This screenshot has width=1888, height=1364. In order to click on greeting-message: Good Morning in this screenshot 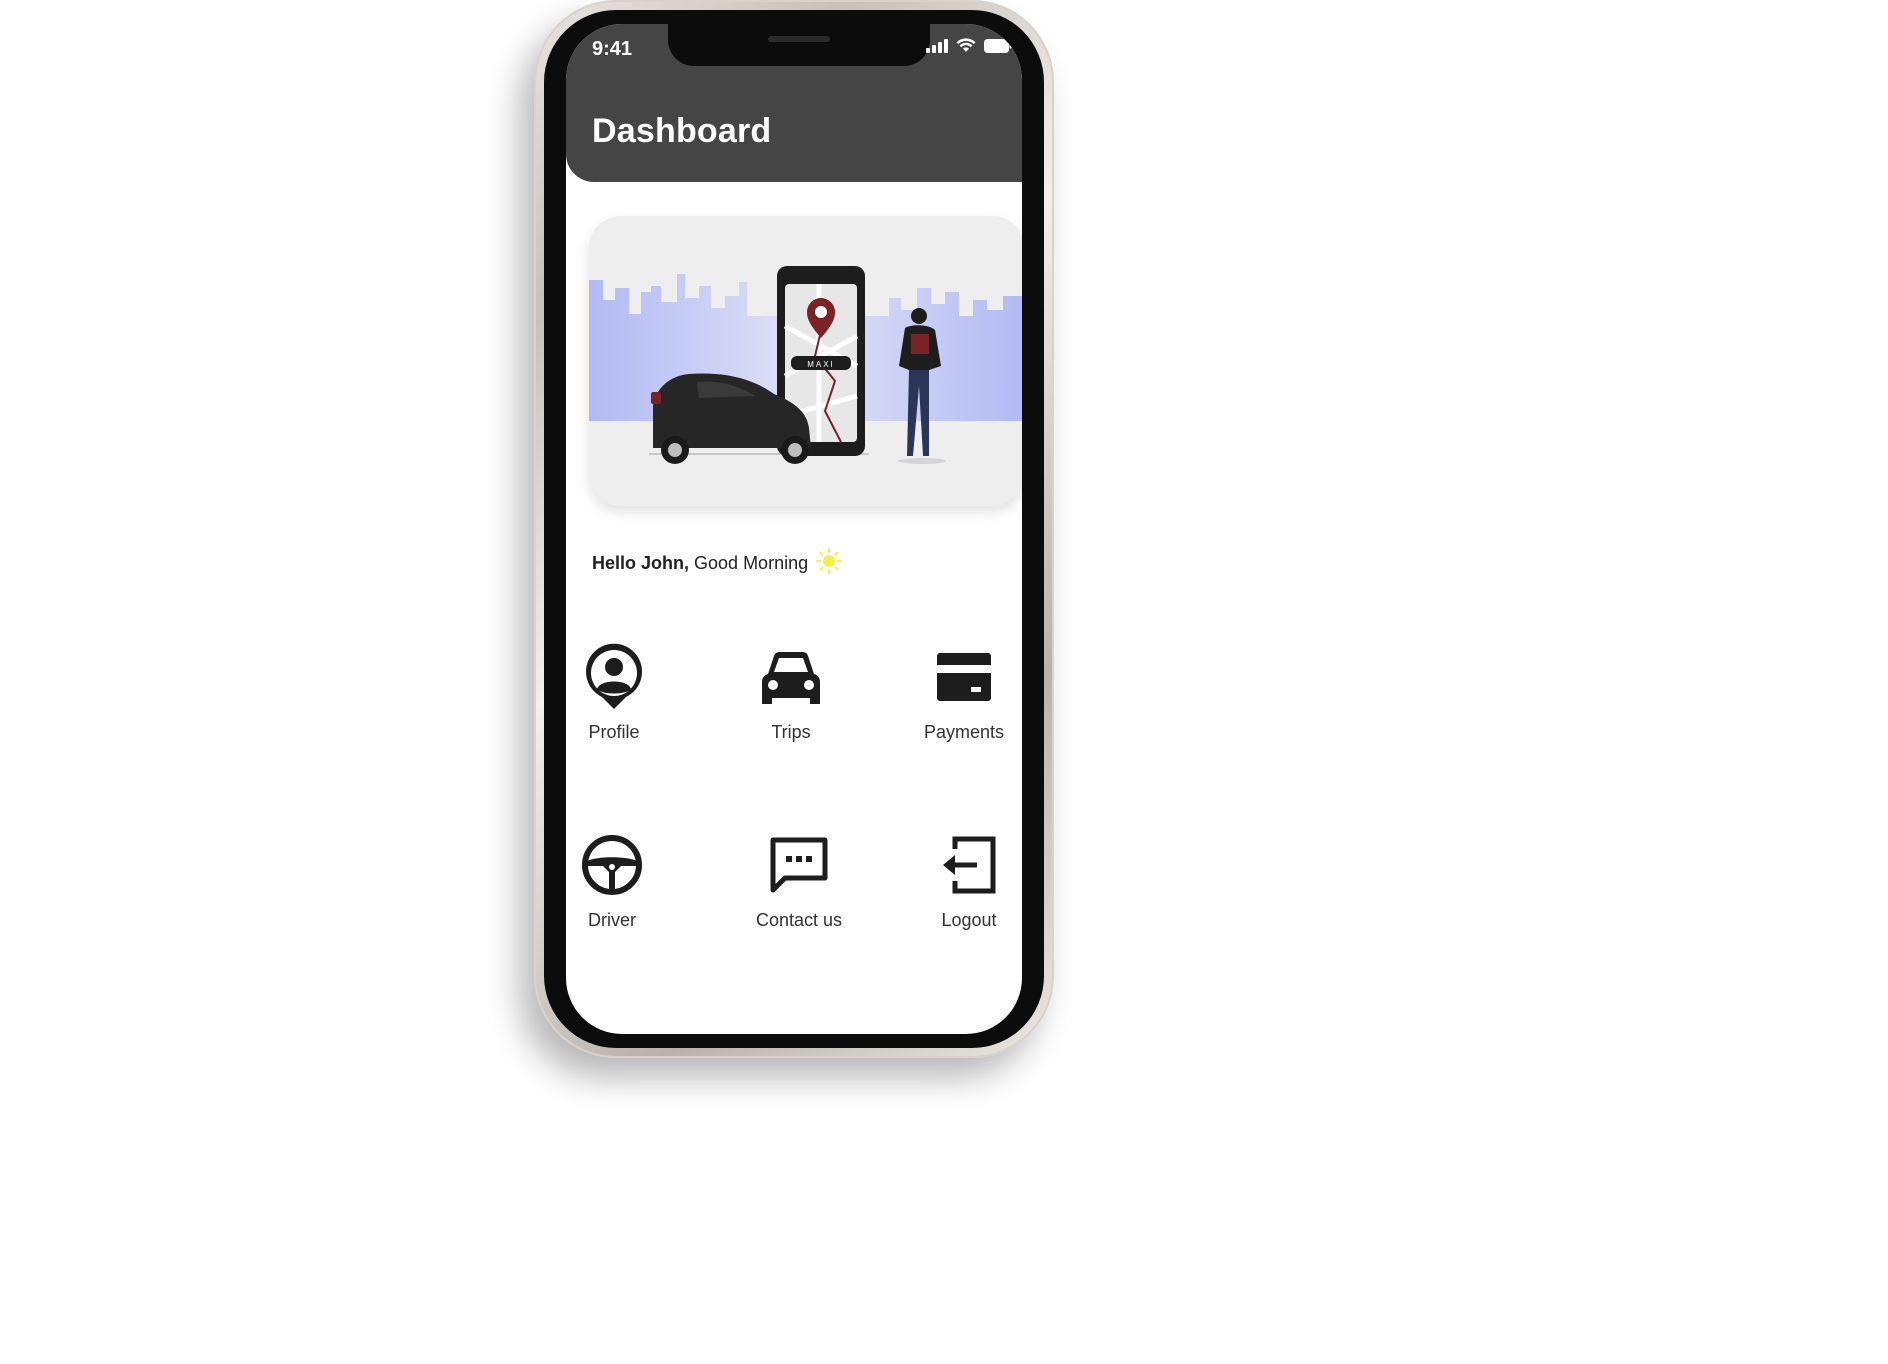, I will do `click(751, 563)`.